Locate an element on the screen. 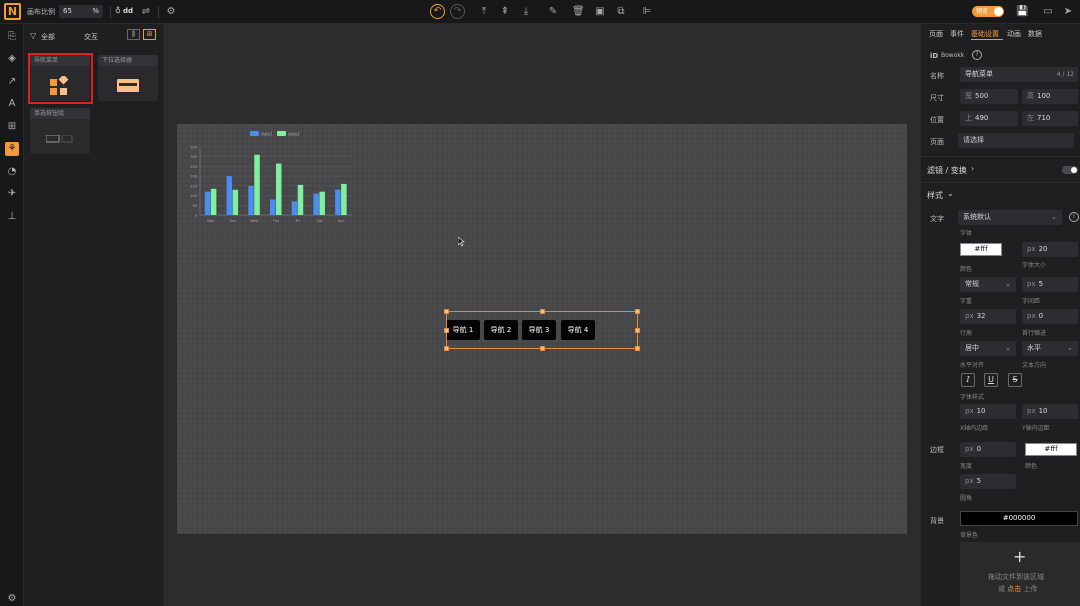  move-down-icon: ⤓ is located at coordinates (526, 12).